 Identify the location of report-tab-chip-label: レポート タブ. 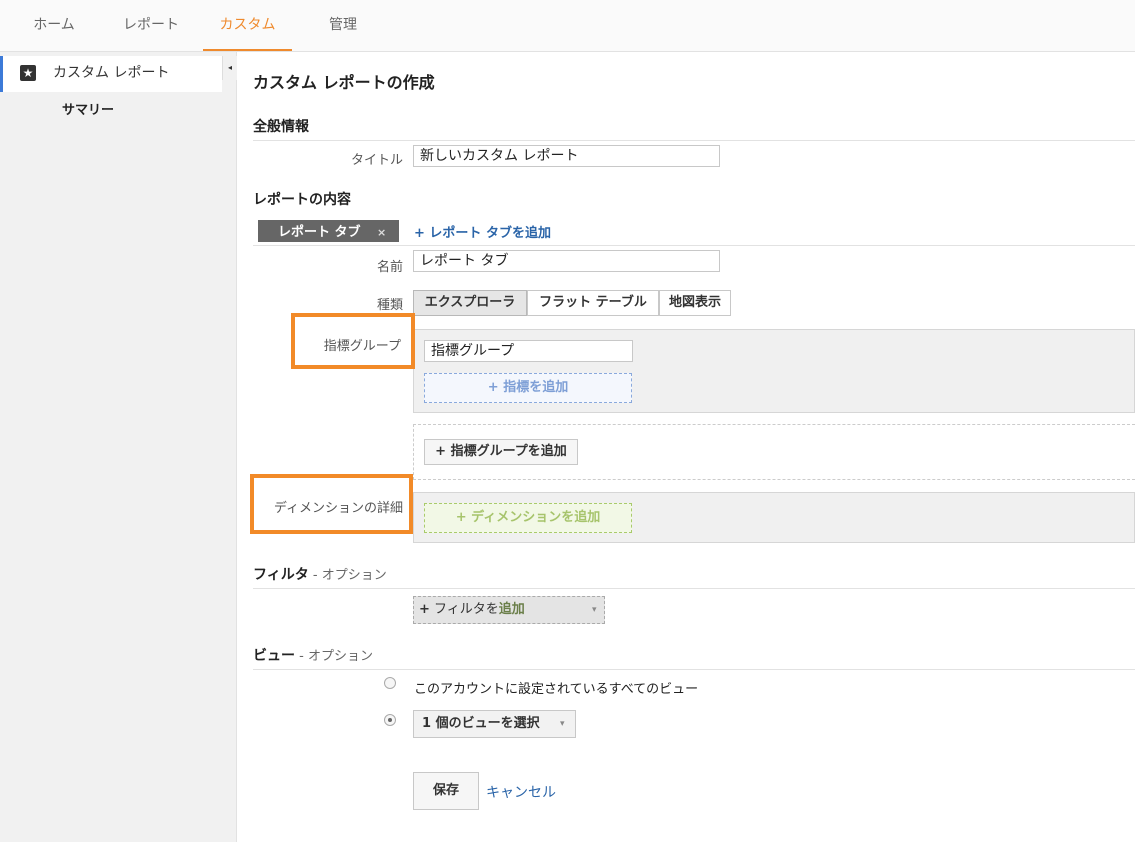
(319, 232).